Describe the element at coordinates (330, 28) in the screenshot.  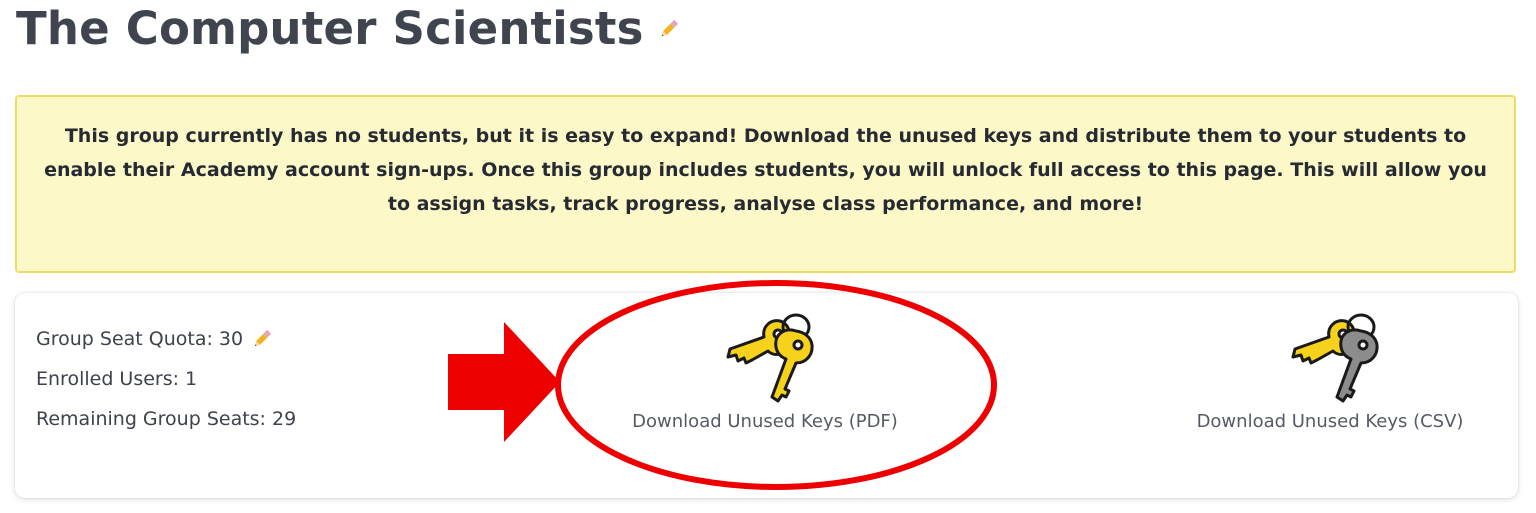
I see `page-title: The Computer Scientists` at that location.